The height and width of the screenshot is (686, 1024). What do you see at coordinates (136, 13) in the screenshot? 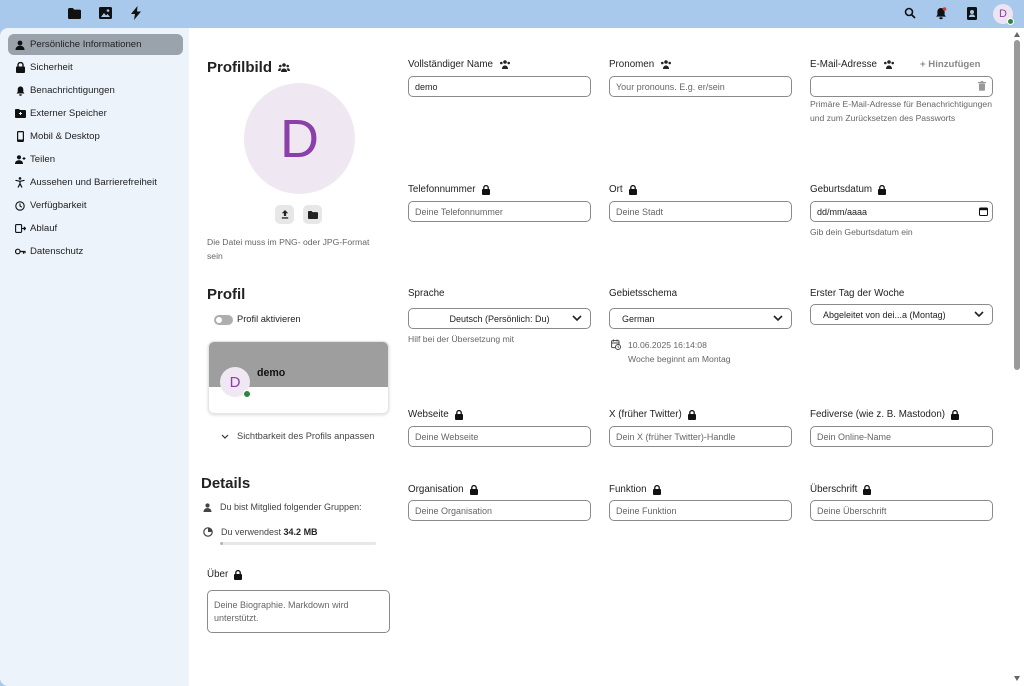
I see `activity-icon` at bounding box center [136, 13].